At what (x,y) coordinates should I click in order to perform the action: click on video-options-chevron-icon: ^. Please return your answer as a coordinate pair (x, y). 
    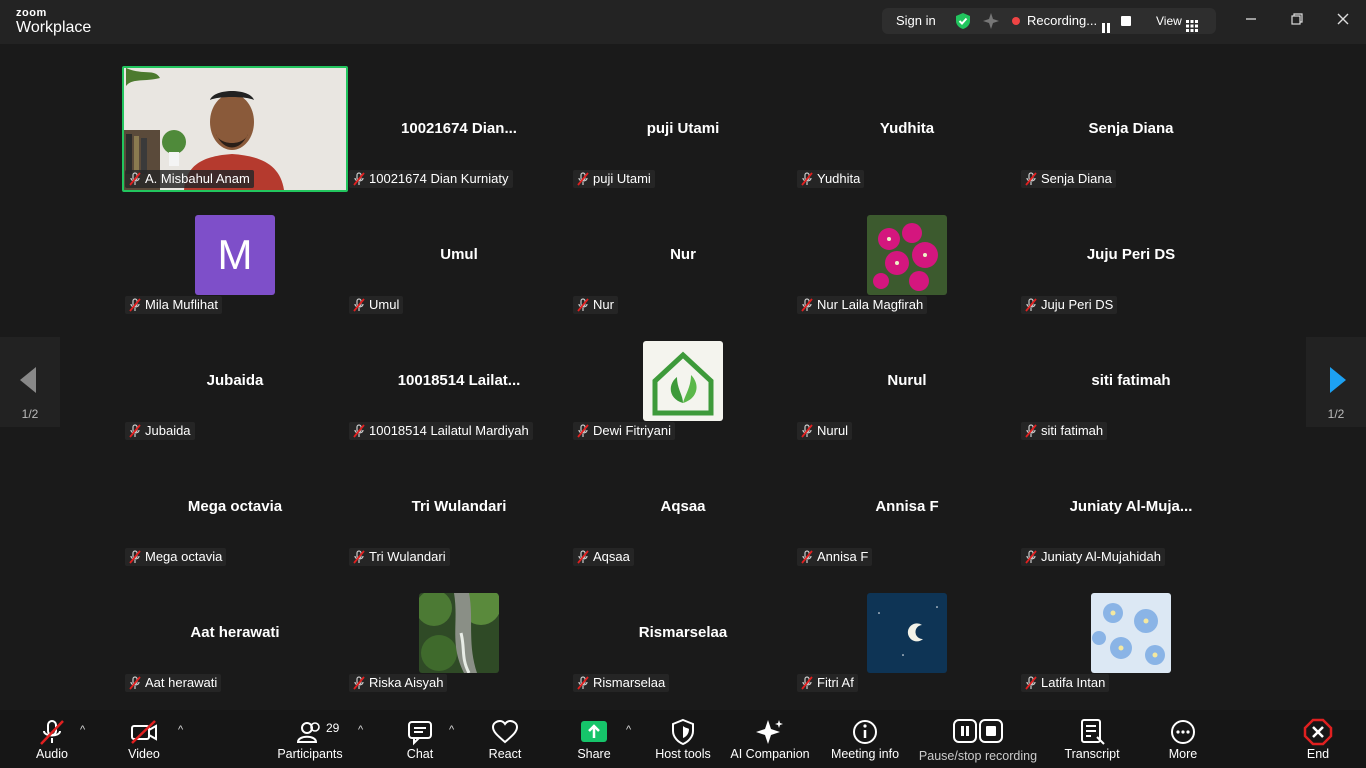
    Looking at the image, I should click on (180, 730).